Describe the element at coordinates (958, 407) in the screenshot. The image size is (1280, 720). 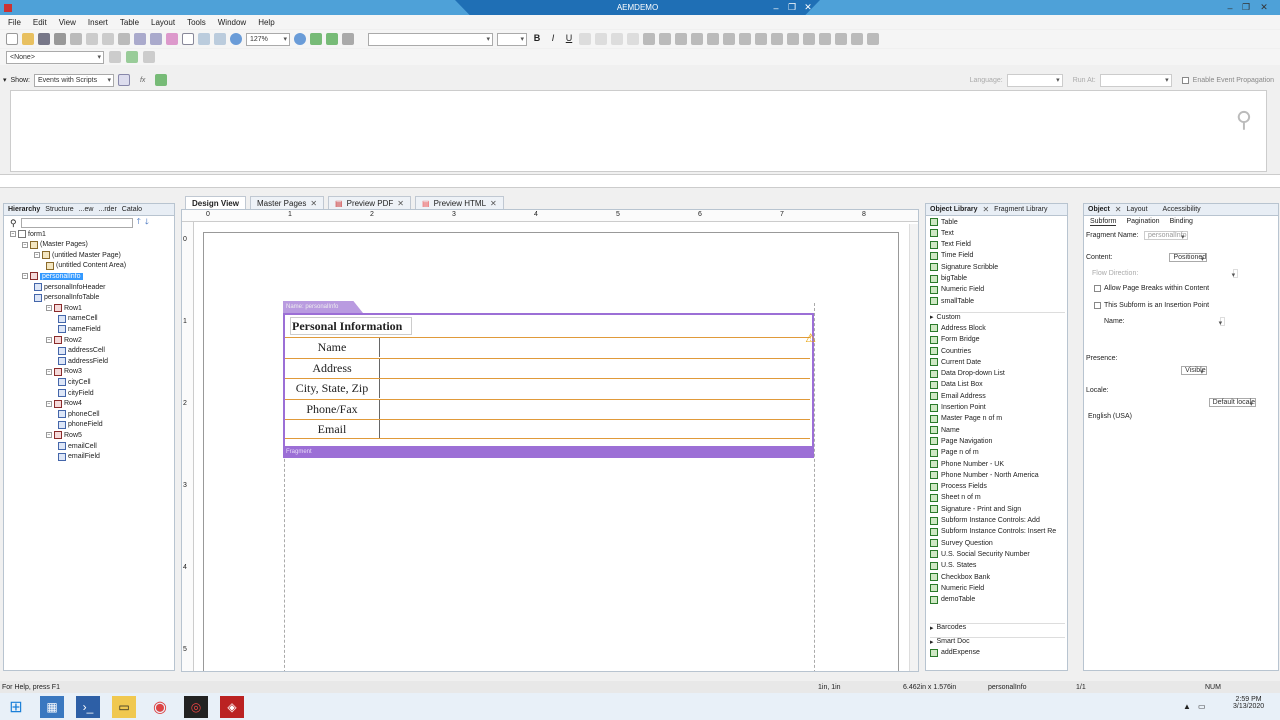
I see `library-item: Insertion Point` at that location.